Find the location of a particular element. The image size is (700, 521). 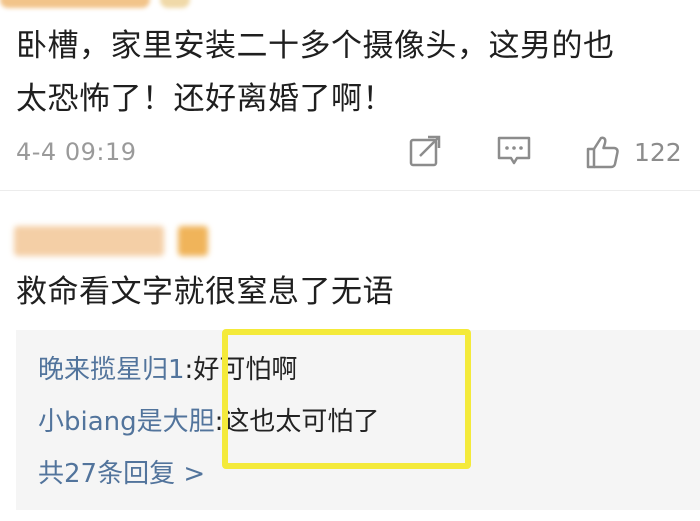

reply-item: 小biang是大胆:这也太可怕了 is located at coordinates (208, 422).